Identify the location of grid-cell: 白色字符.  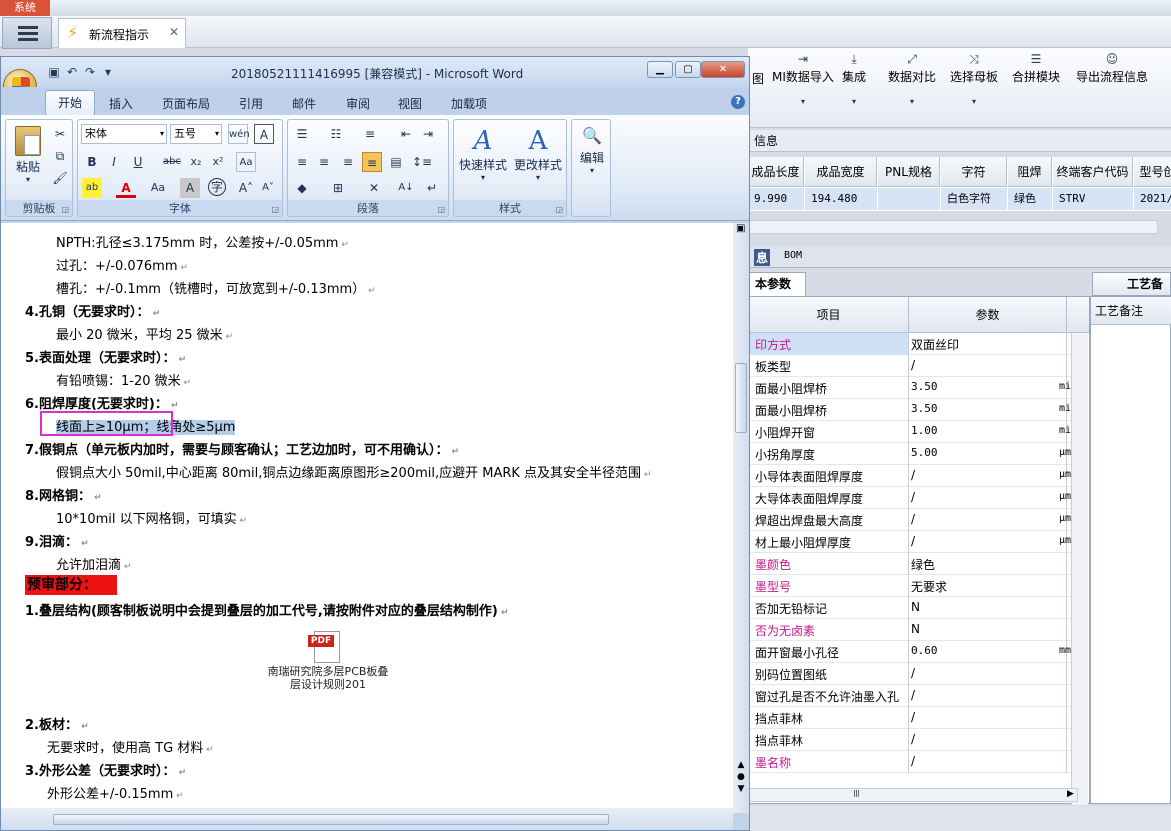
(974, 199).